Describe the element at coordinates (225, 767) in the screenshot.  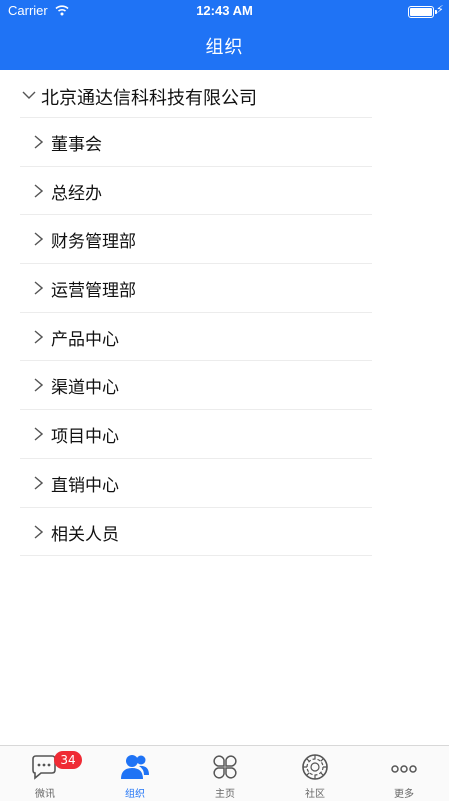
I see `clover-icon` at that location.